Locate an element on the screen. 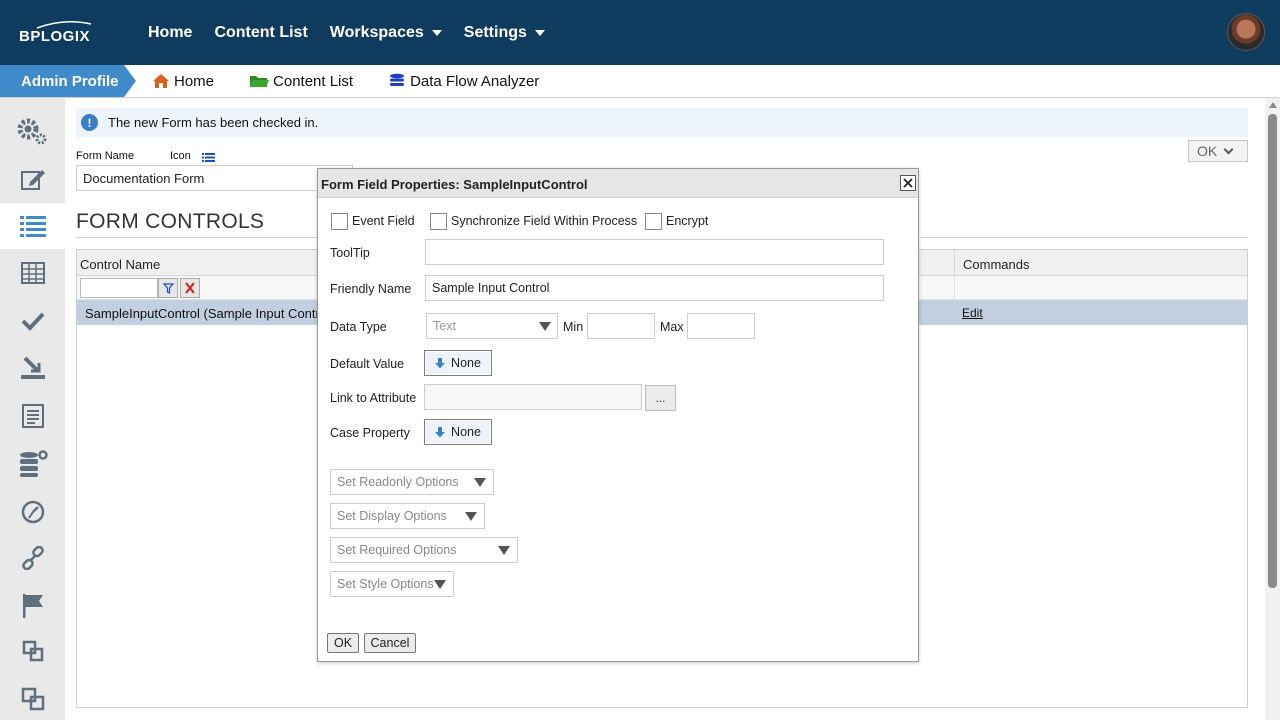 The width and height of the screenshot is (1280, 722). topnav-home: Home is located at coordinates (170, 33).